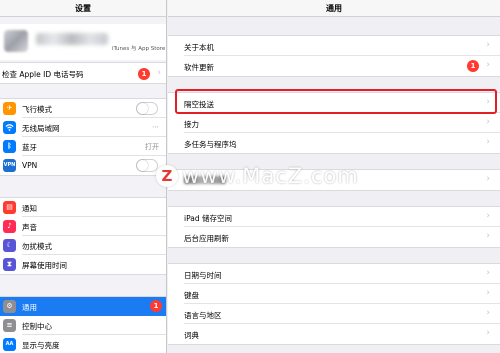 Image resolution: width=500 pixels, height=353 pixels. Describe the element at coordinates (43, 74) in the screenshot. I see `check-apple-id-label: 检查 Apple ID 电话号码` at that location.